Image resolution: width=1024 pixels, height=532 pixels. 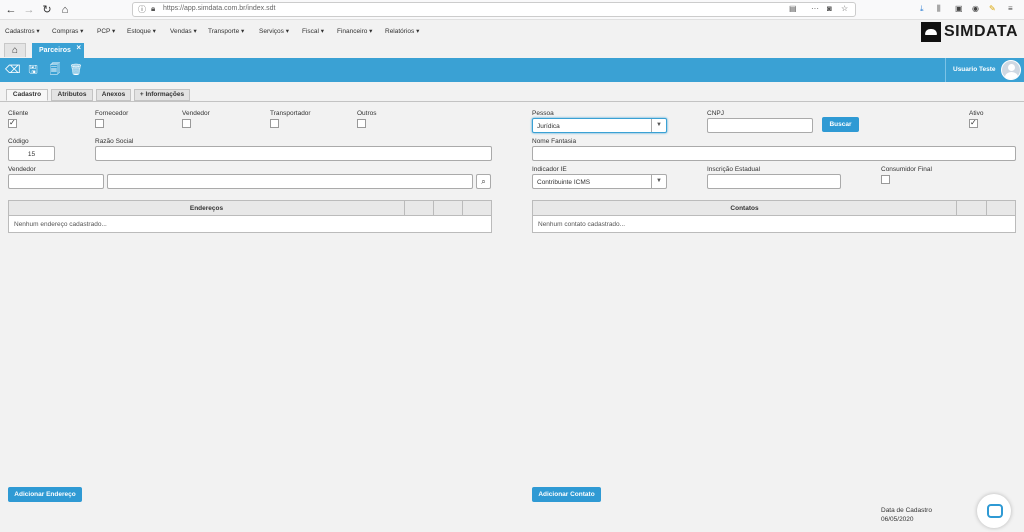 What do you see at coordinates (840, 124) in the screenshot?
I see `buscar-button: Buscar` at bounding box center [840, 124].